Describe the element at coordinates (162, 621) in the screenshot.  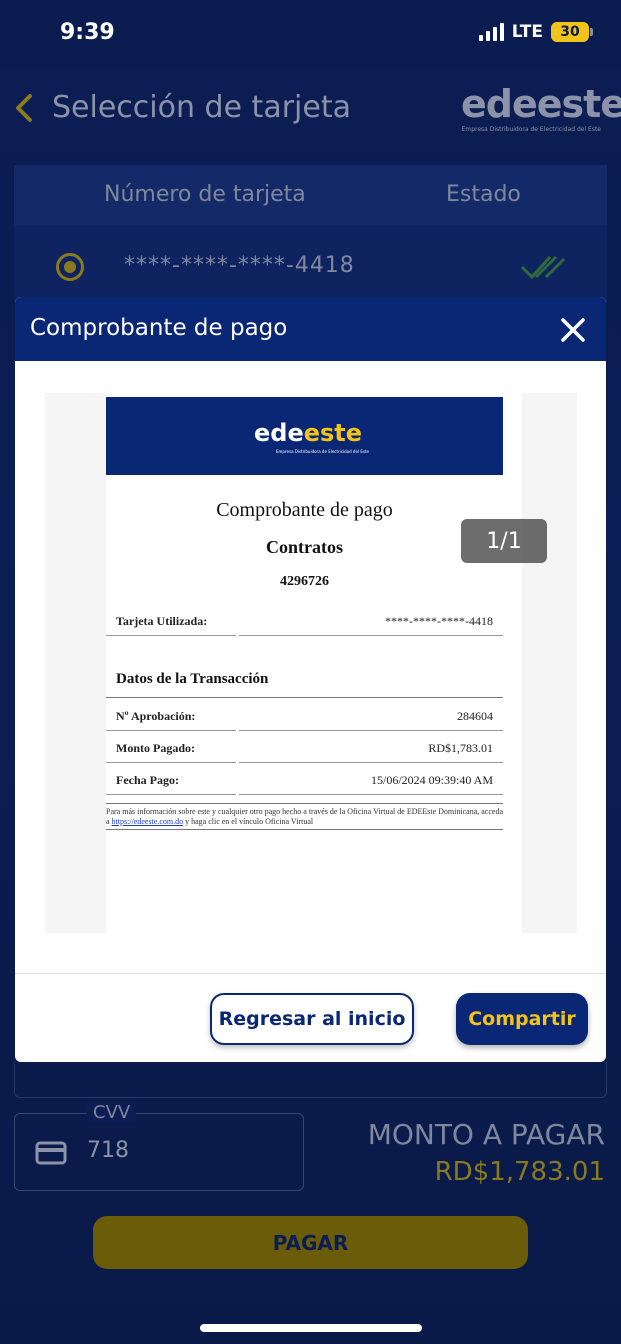
I see `receipt-card-label: Tarjeta Utilizada:` at that location.